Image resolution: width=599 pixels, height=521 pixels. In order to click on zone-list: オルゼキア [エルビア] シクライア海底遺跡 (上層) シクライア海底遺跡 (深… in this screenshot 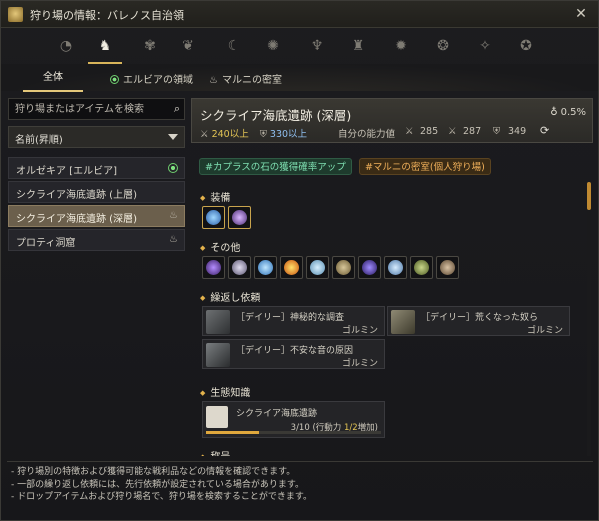, I will do `click(96, 205)`.